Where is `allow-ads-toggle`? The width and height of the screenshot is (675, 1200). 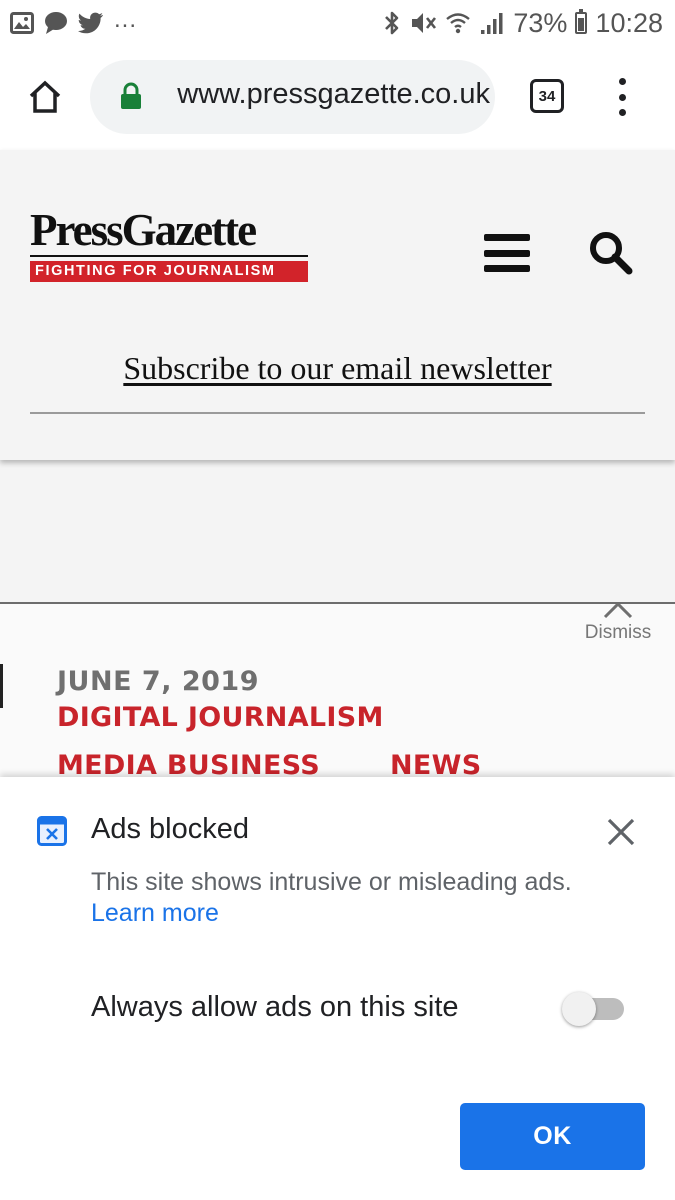
allow-ads-toggle is located at coordinates (594, 1009).